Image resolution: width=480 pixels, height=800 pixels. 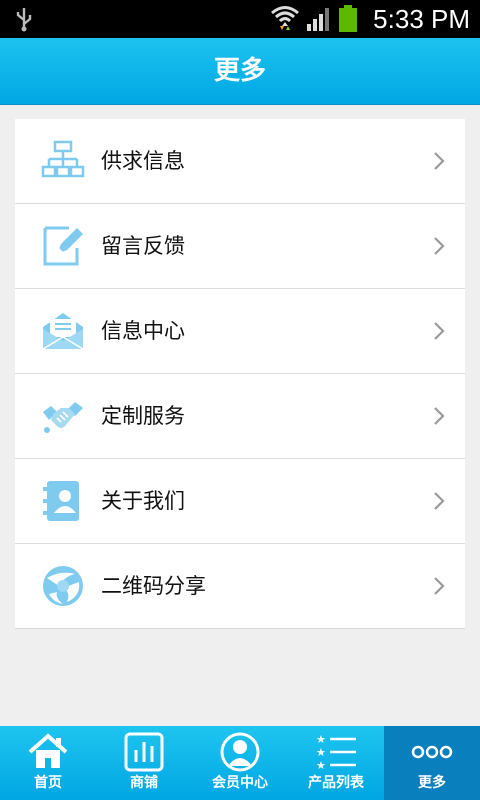 I want to click on battery-icon, so click(x=348, y=18).